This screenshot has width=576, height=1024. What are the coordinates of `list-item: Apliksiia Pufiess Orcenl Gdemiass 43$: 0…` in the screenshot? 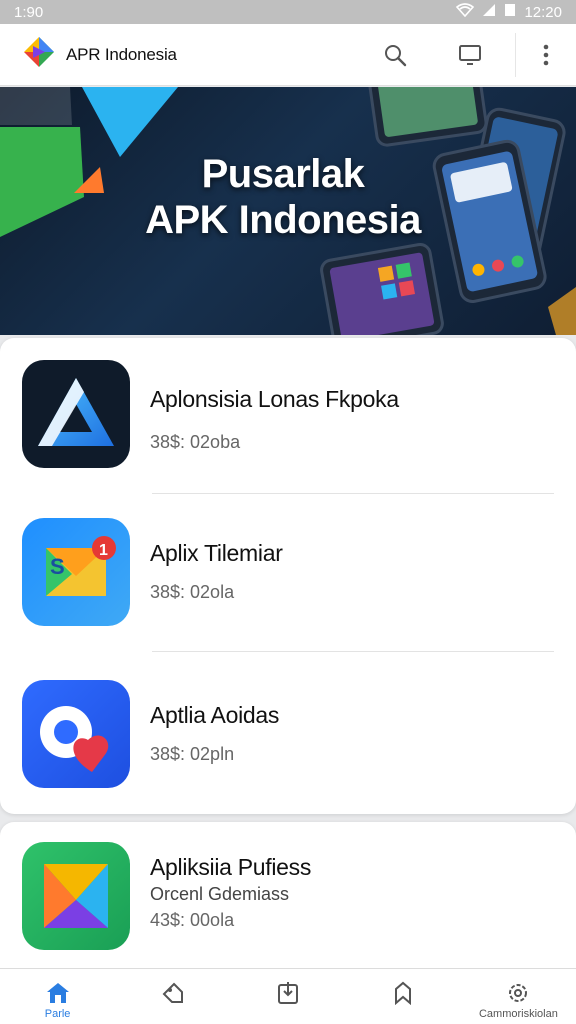 It's located at (288, 907).